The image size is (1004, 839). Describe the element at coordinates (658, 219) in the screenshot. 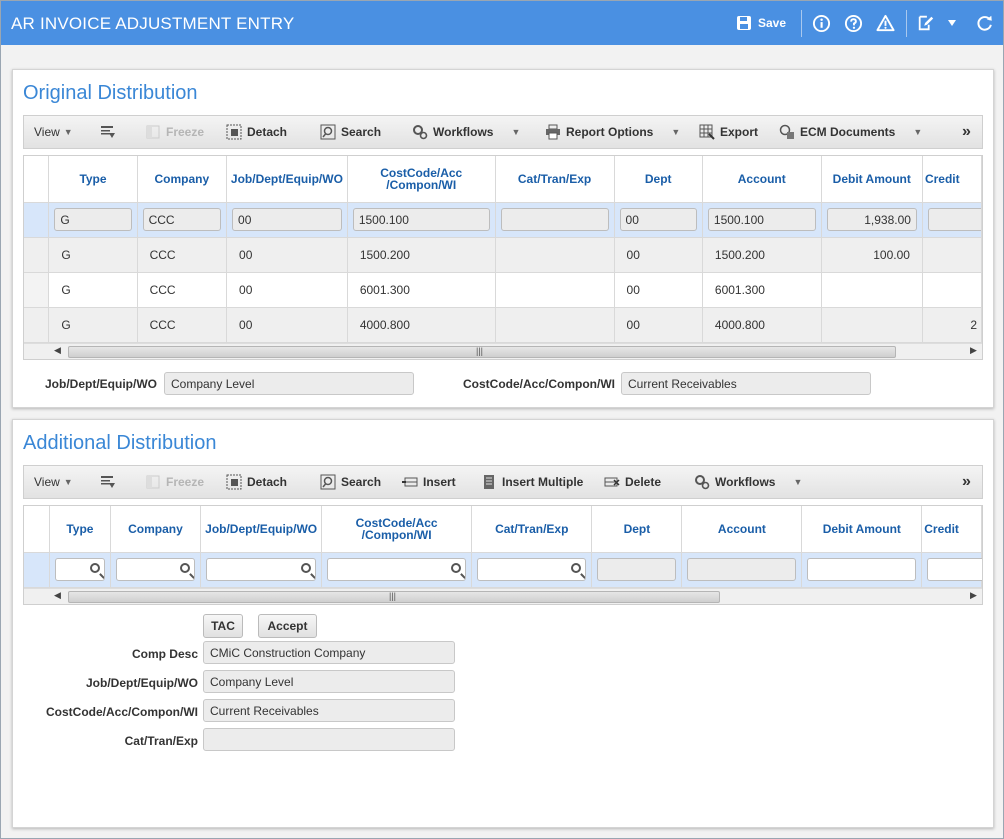

I see `dept-input: 00` at that location.